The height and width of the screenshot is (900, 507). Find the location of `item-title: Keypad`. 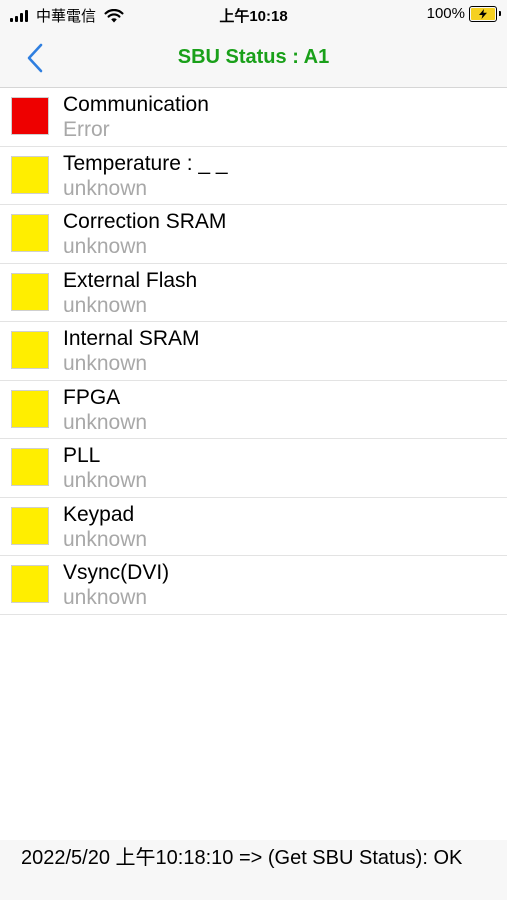

item-title: Keypad is located at coordinates (99, 514).